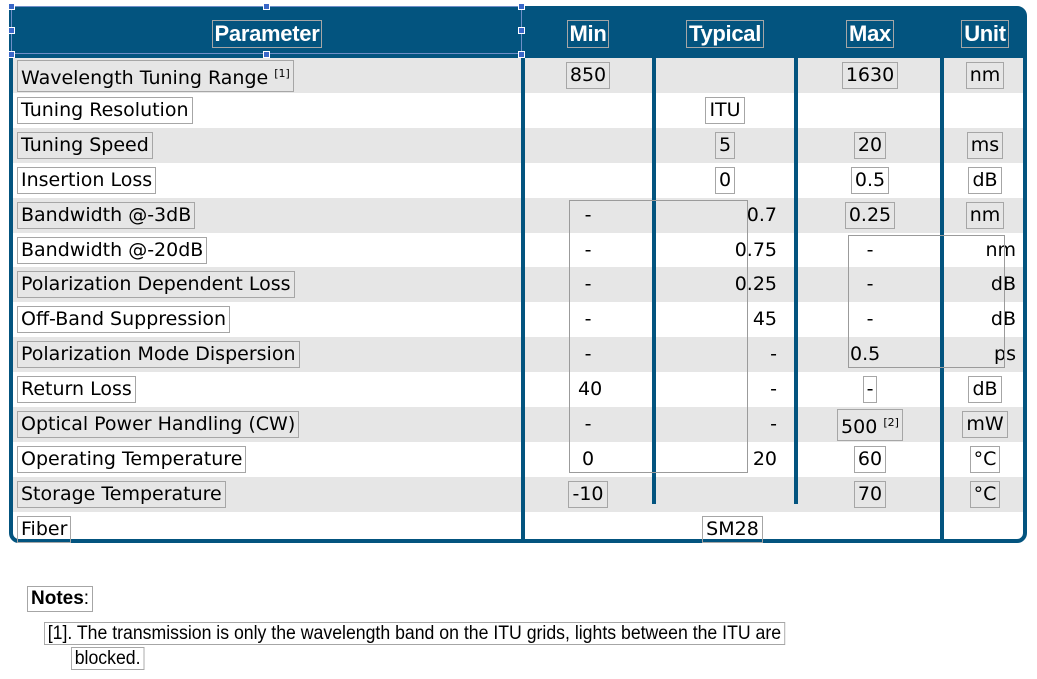 The height and width of the screenshot is (679, 1037). I want to click on parameter-value: Storage Temperature, so click(121, 494).